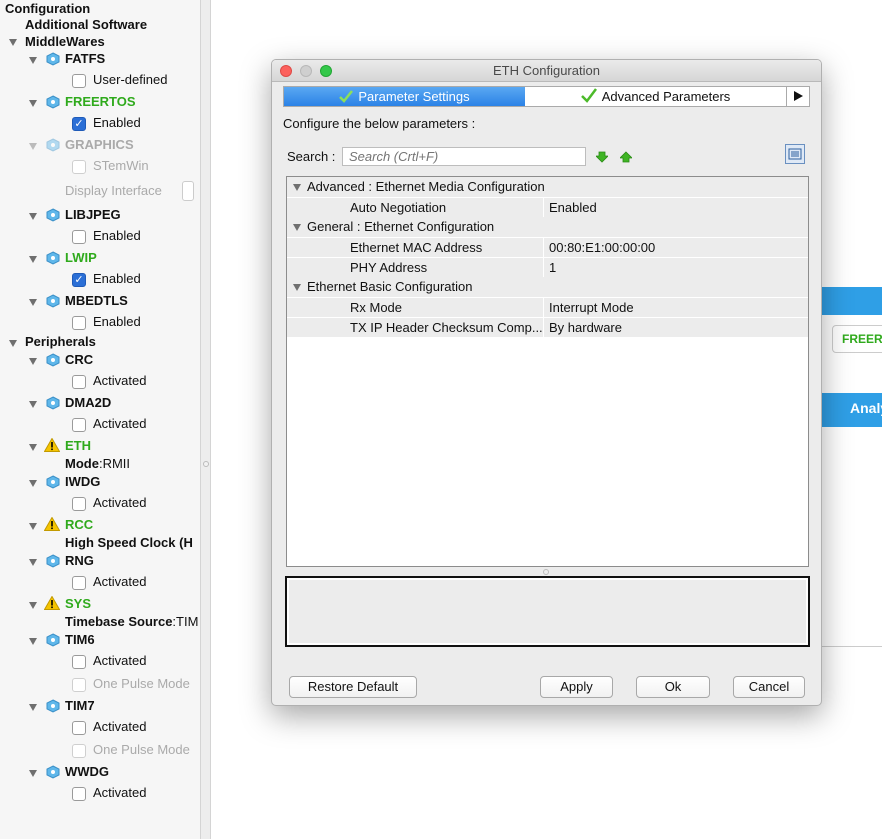 This screenshot has width=882, height=839. What do you see at coordinates (798, 96) in the screenshot?
I see `tab-scroll-right-icon` at bounding box center [798, 96].